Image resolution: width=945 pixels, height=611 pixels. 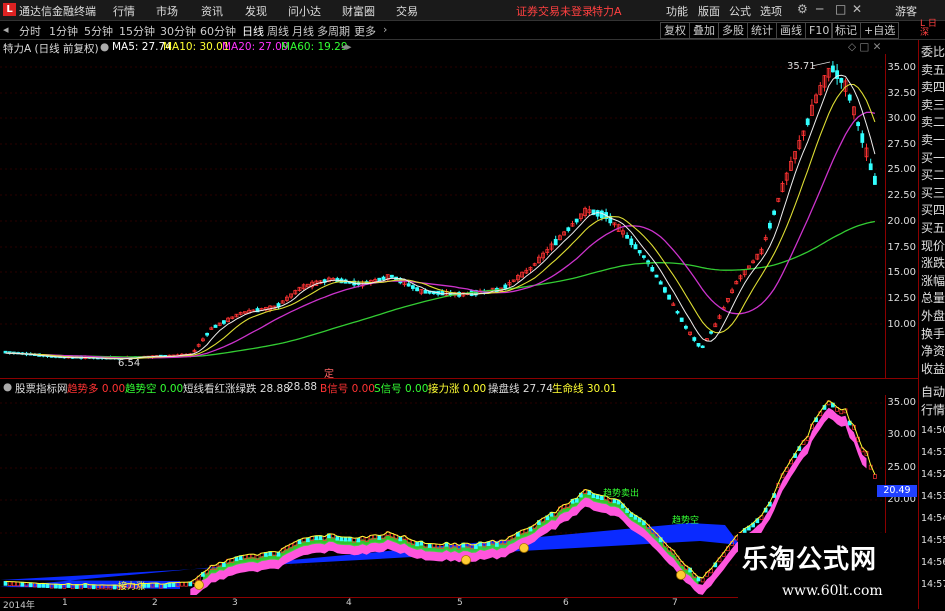 I want to click on period-multi: 多周期, so click(x=333, y=31).